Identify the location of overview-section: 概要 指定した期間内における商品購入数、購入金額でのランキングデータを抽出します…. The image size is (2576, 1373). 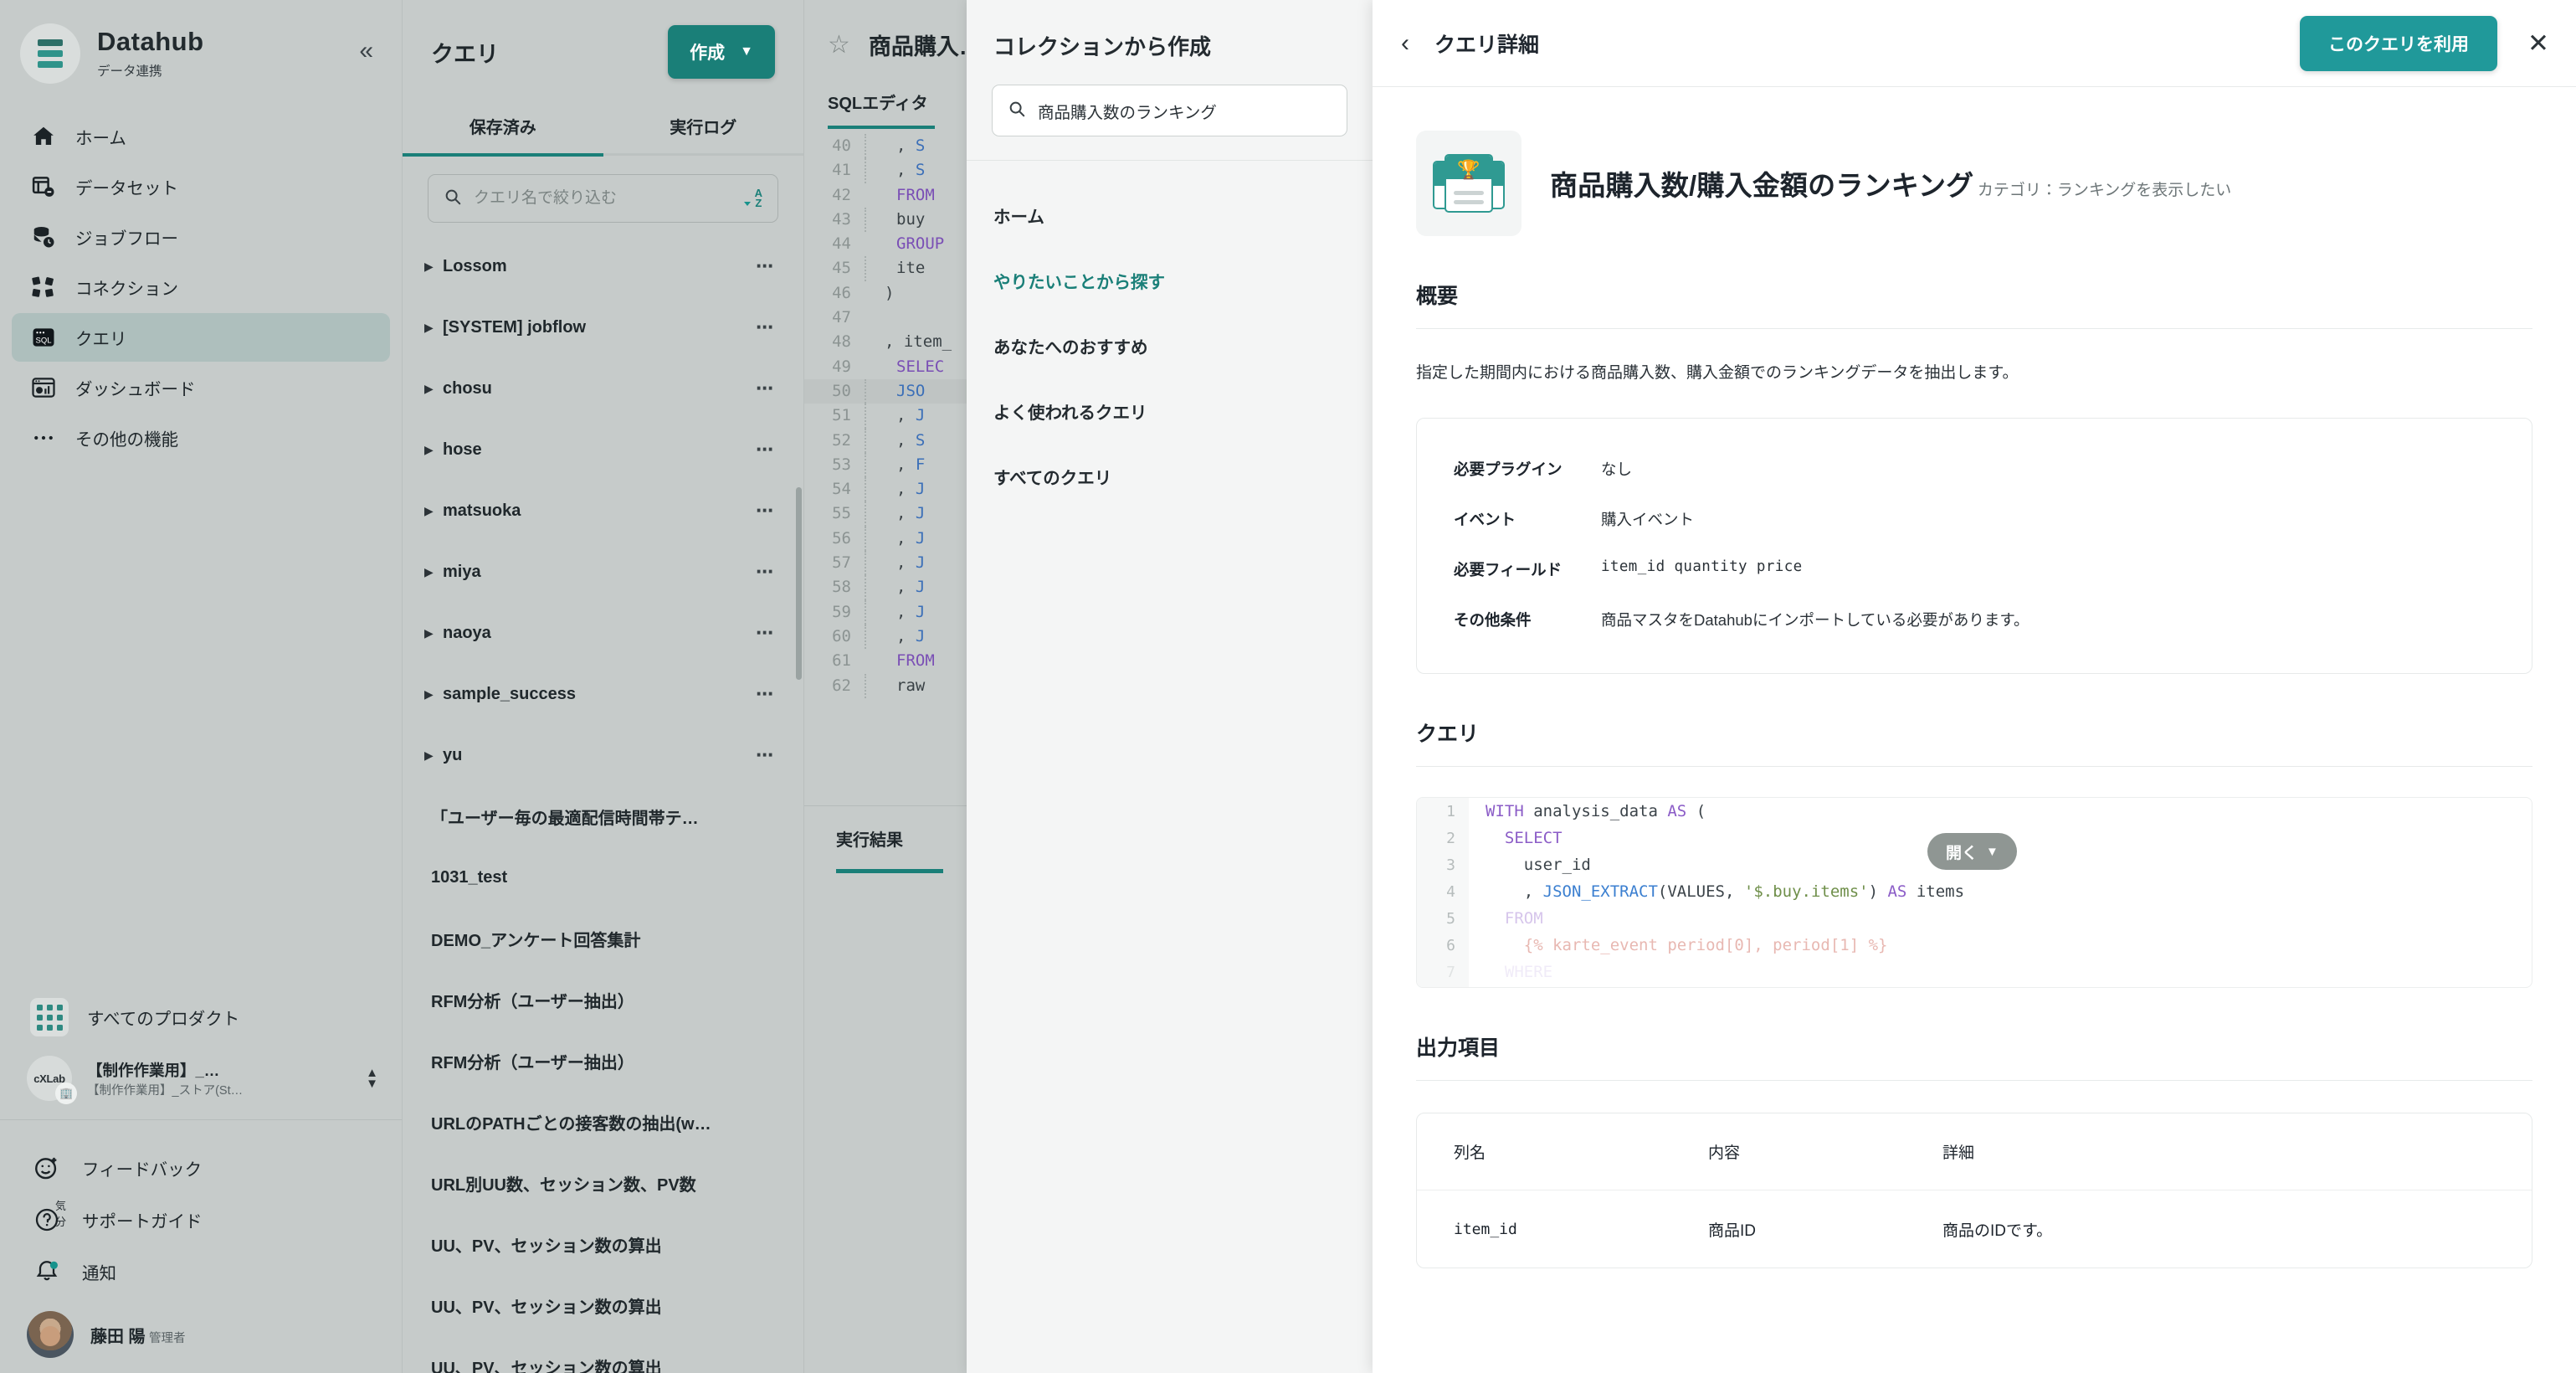
(1974, 455).